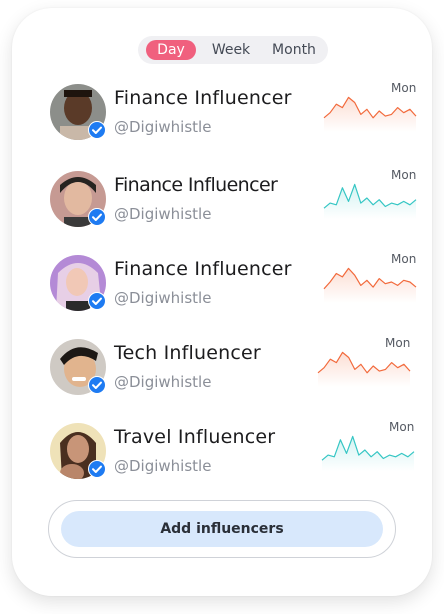  I want to click on tab-month: Month, so click(294, 50).